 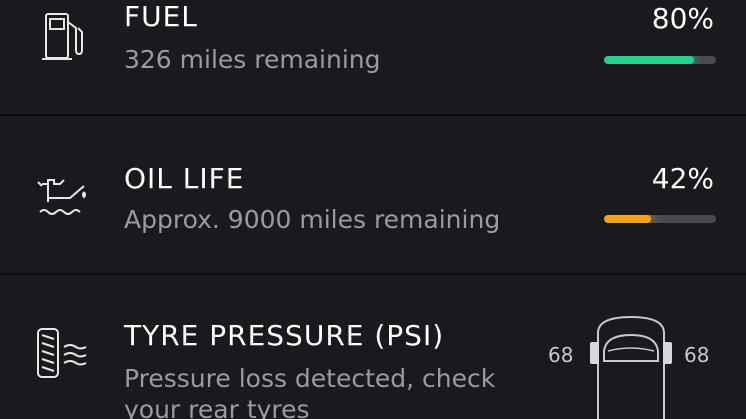 What do you see at coordinates (660, 219) in the screenshot?
I see `oil-life-bar` at bounding box center [660, 219].